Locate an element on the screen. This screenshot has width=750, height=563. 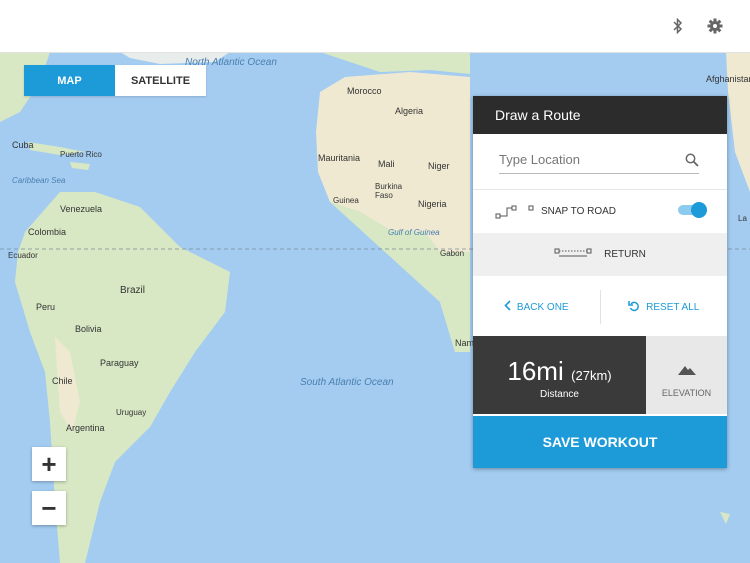
label-bolivia: Bolivia is located at coordinates (88, 329).